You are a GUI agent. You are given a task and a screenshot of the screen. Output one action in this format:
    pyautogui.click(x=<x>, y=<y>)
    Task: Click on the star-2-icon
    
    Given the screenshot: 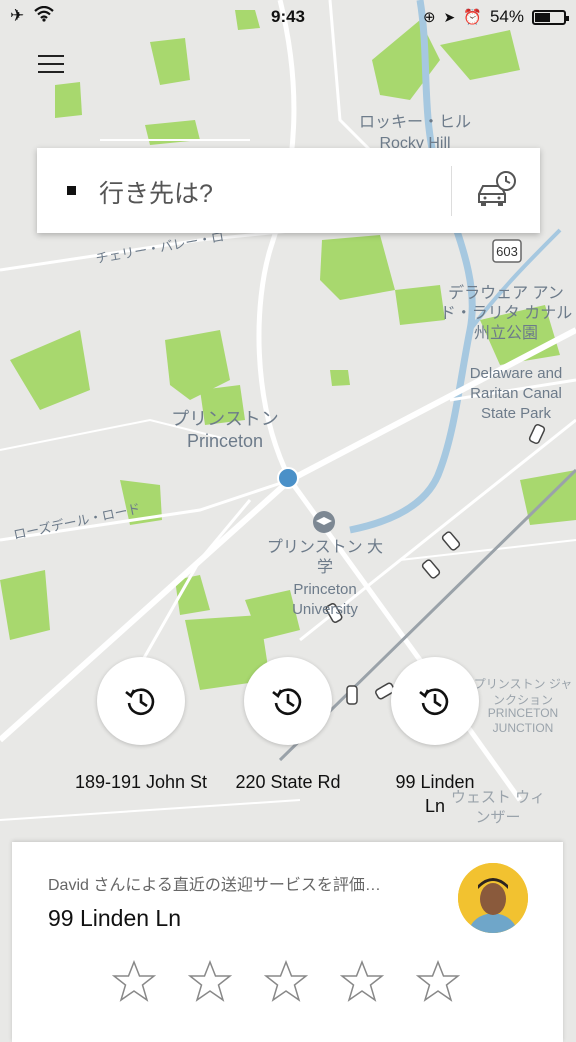 What is the action you would take?
    pyautogui.click(x=210, y=982)
    